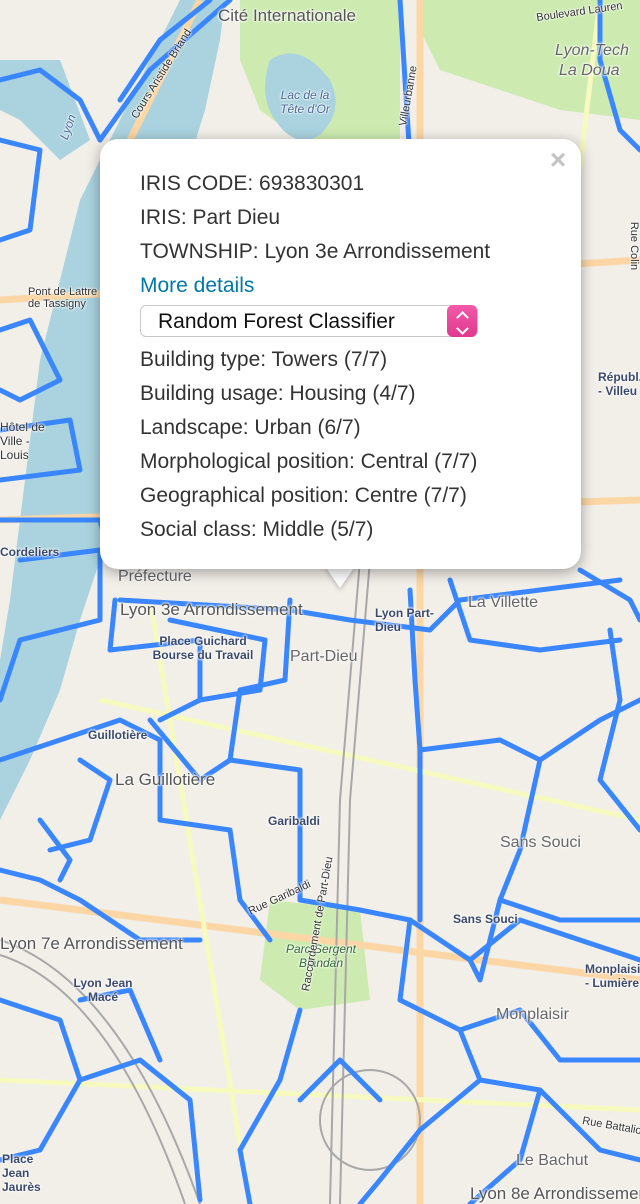 This screenshot has width=640, height=1204. What do you see at coordinates (91, 943) in the screenshot?
I see `label-lyon-7e: Lyon 7e Arrondissement` at bounding box center [91, 943].